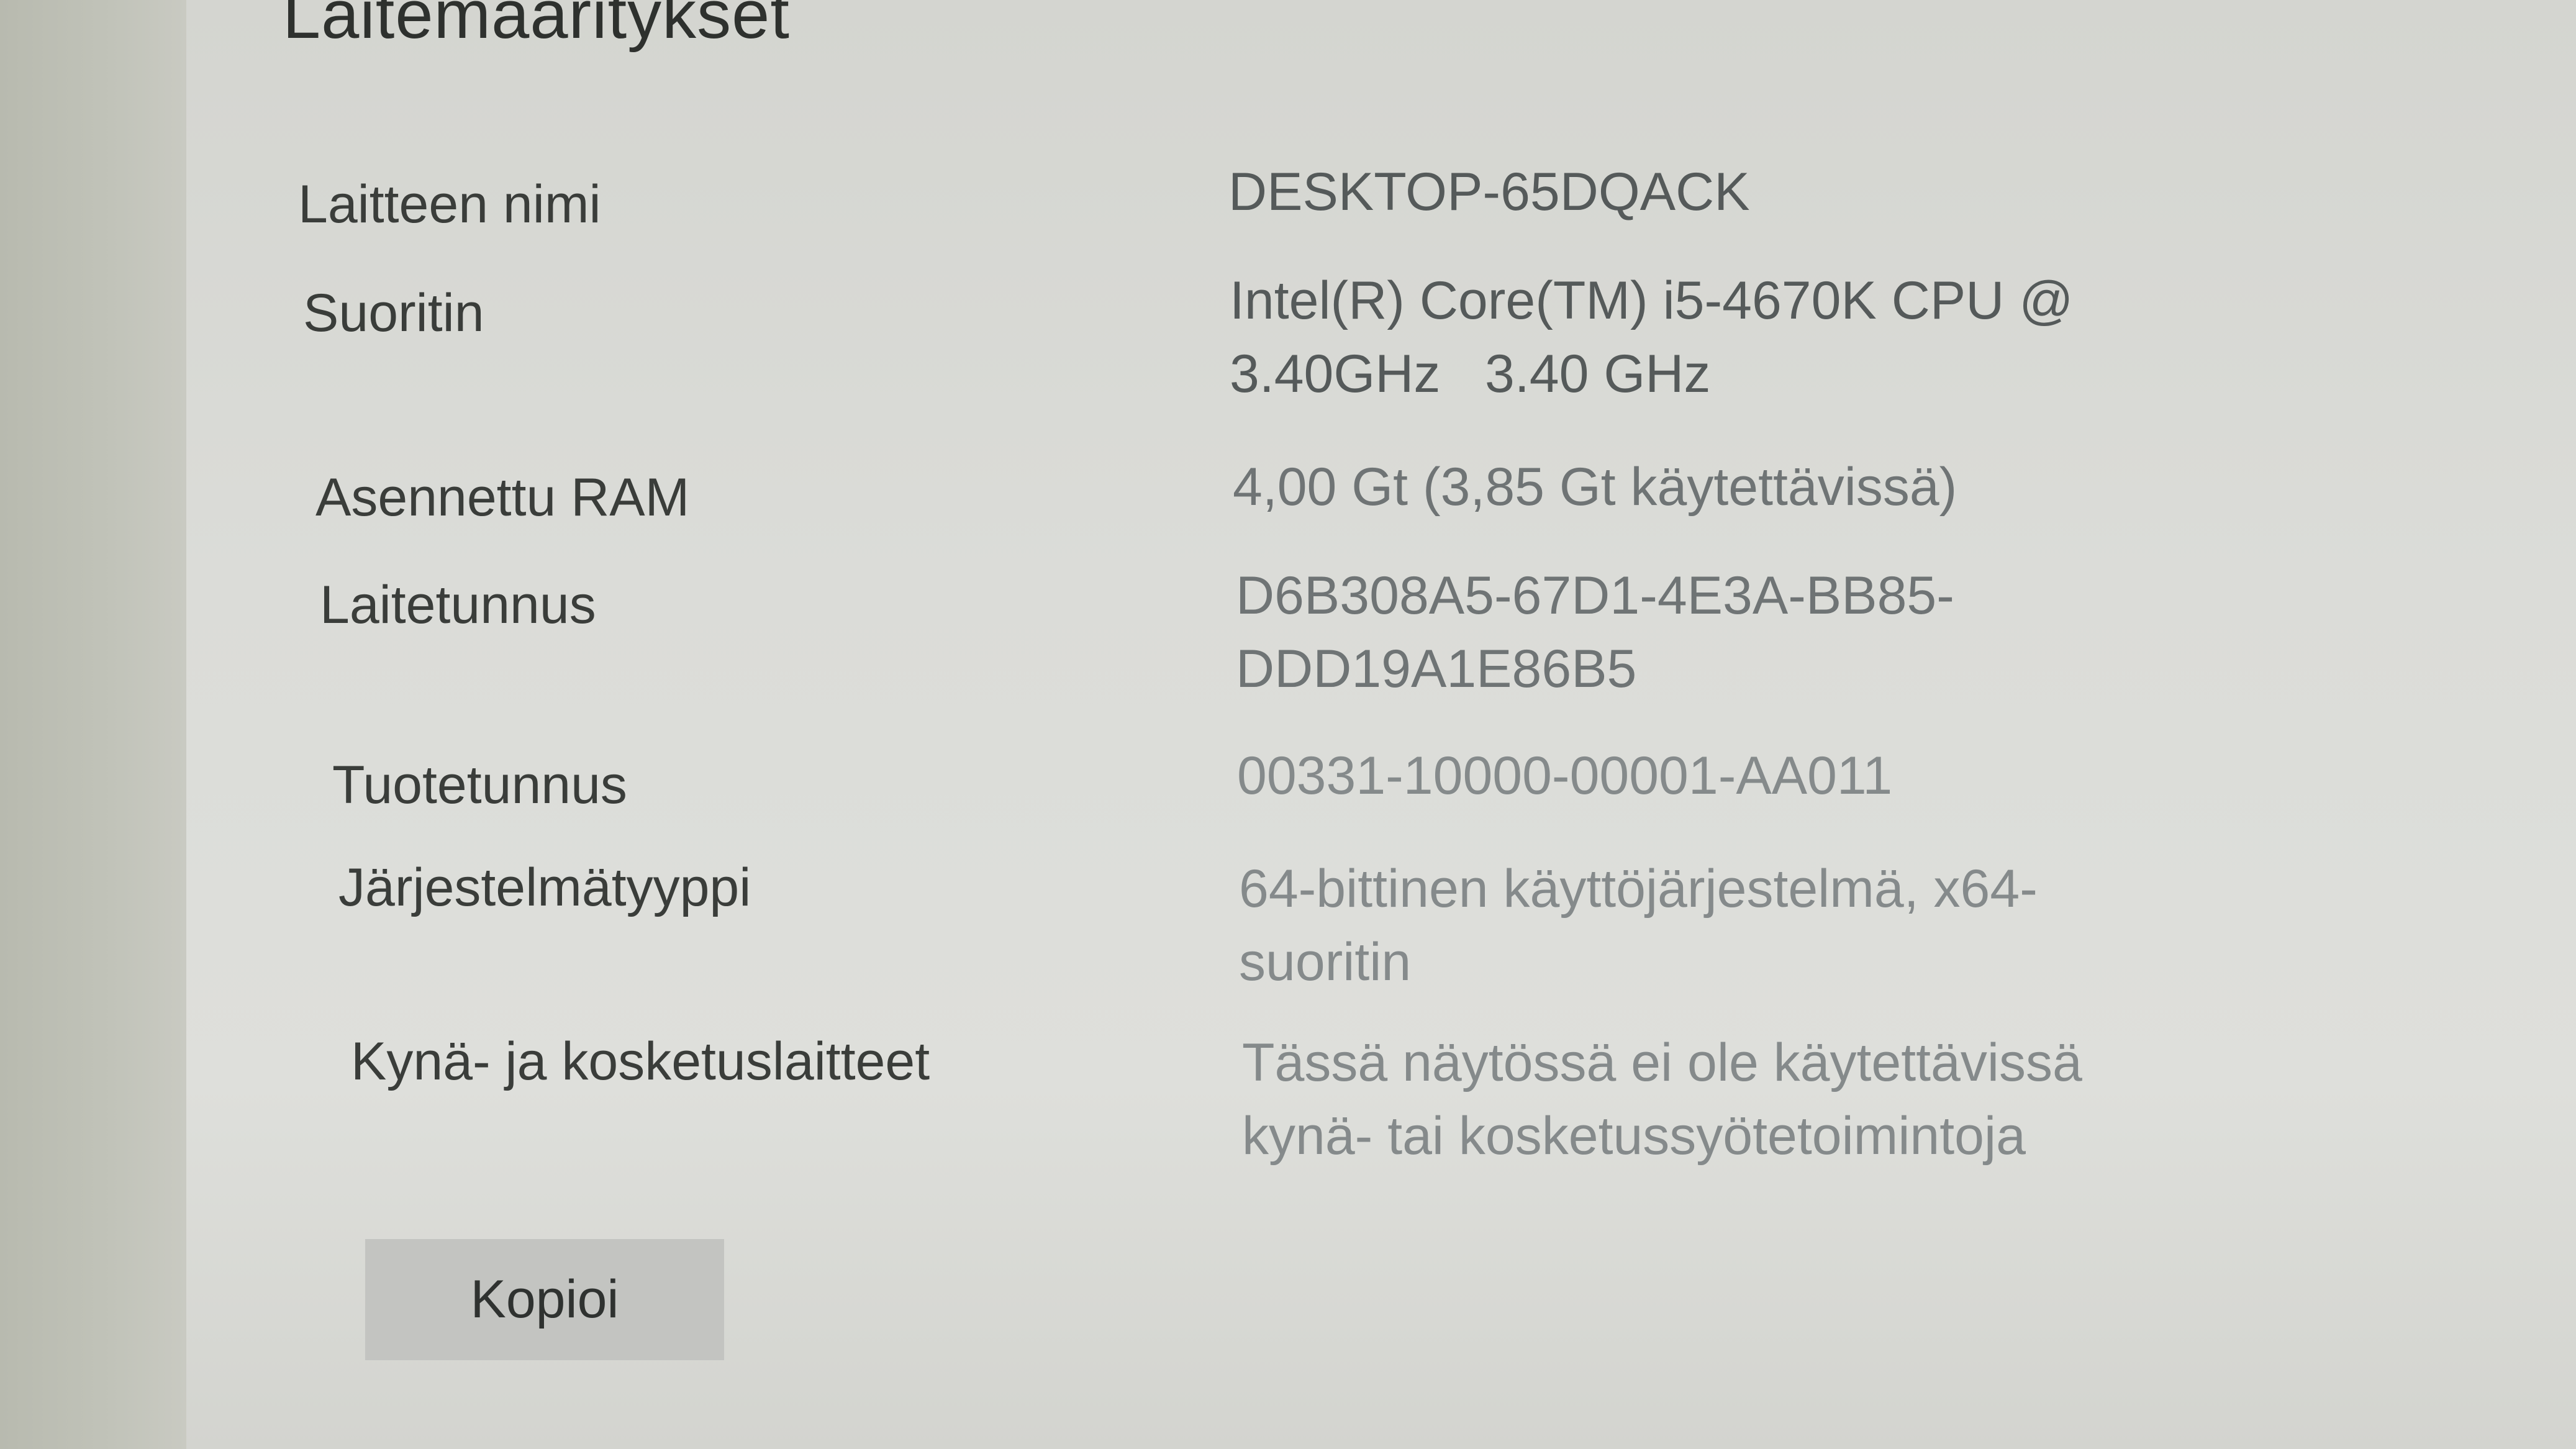 The image size is (2576, 1449). What do you see at coordinates (1634, 1136) in the screenshot?
I see `value-line: kynä- tai kosketussyötetoimintoja` at bounding box center [1634, 1136].